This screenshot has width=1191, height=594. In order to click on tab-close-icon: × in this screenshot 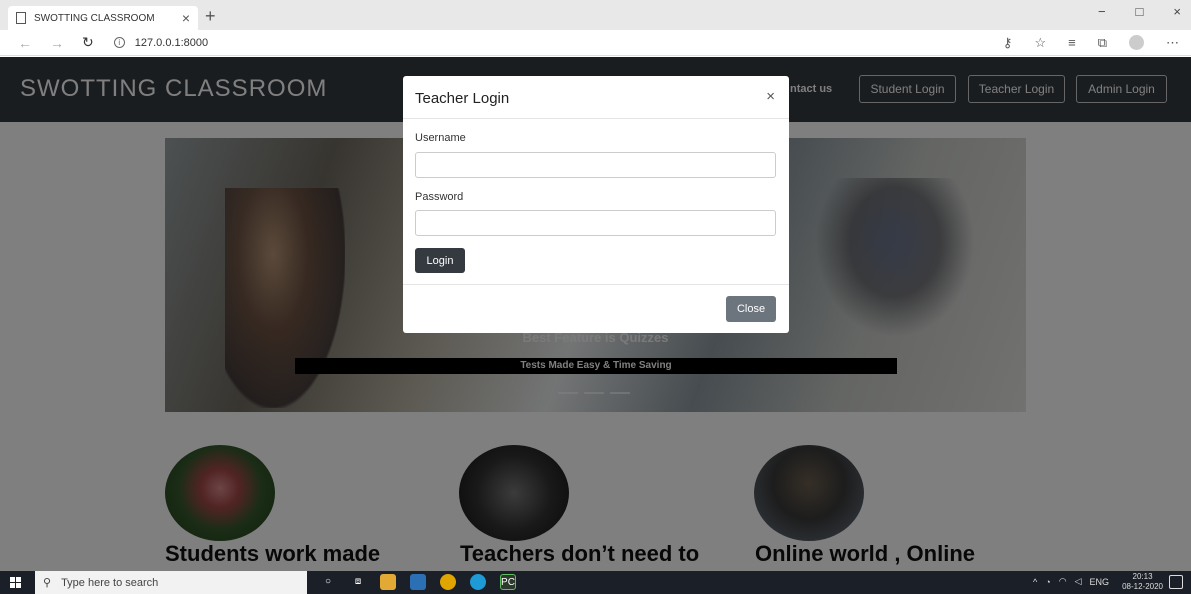, I will do `click(186, 18)`.